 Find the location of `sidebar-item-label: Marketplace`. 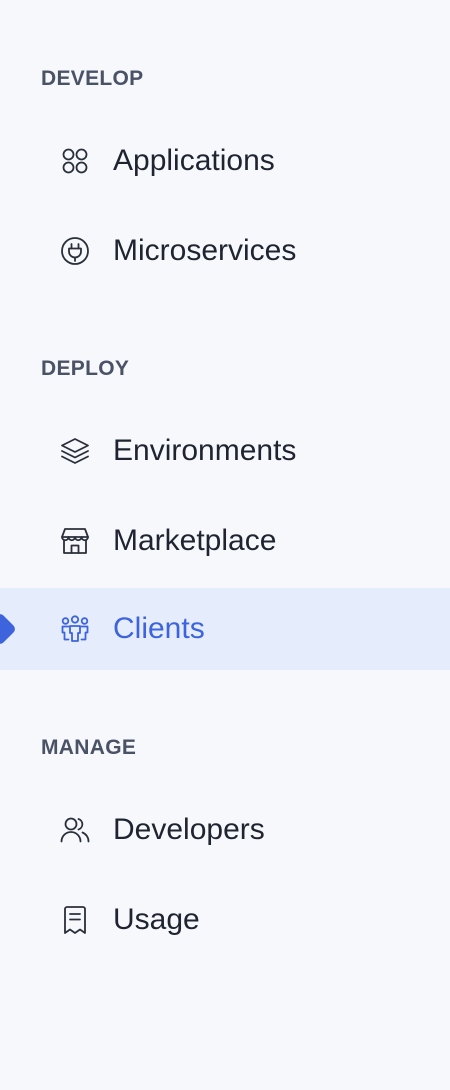

sidebar-item-label: Marketplace is located at coordinates (195, 540).